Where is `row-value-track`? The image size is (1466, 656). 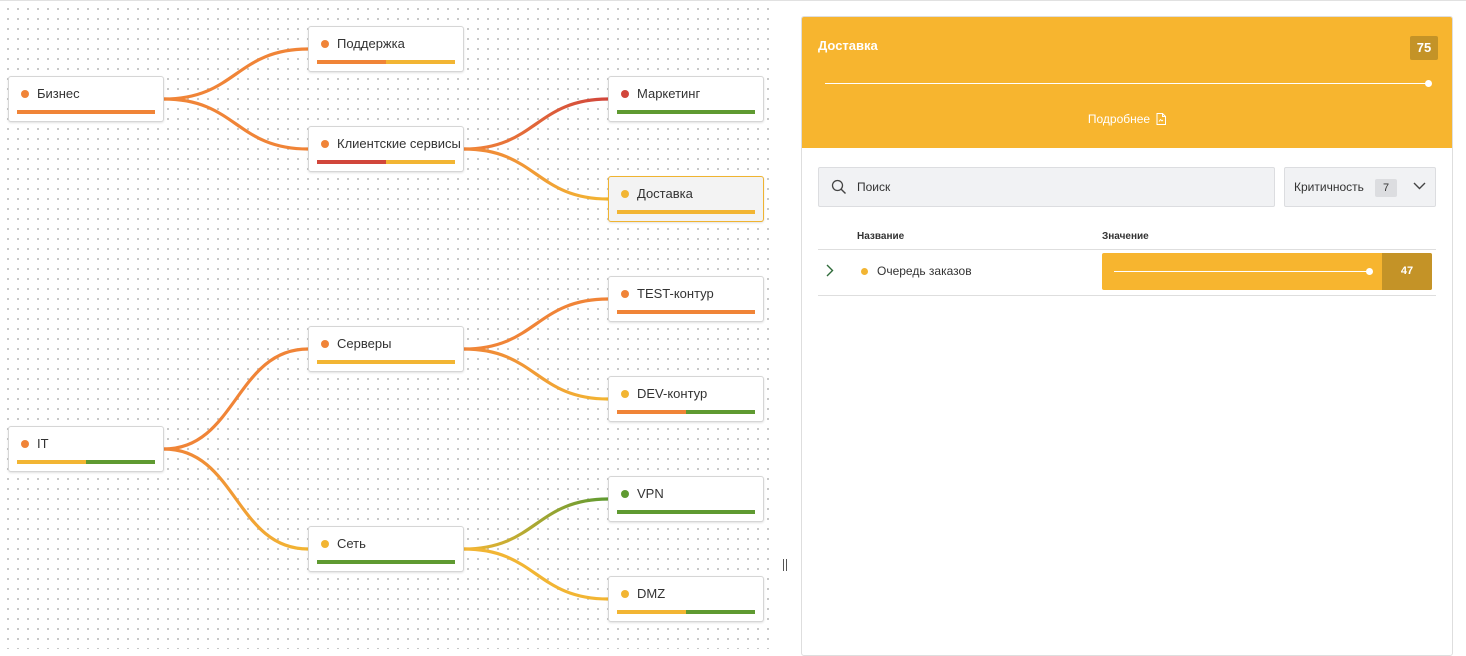
row-value-track is located at coordinates (1242, 271).